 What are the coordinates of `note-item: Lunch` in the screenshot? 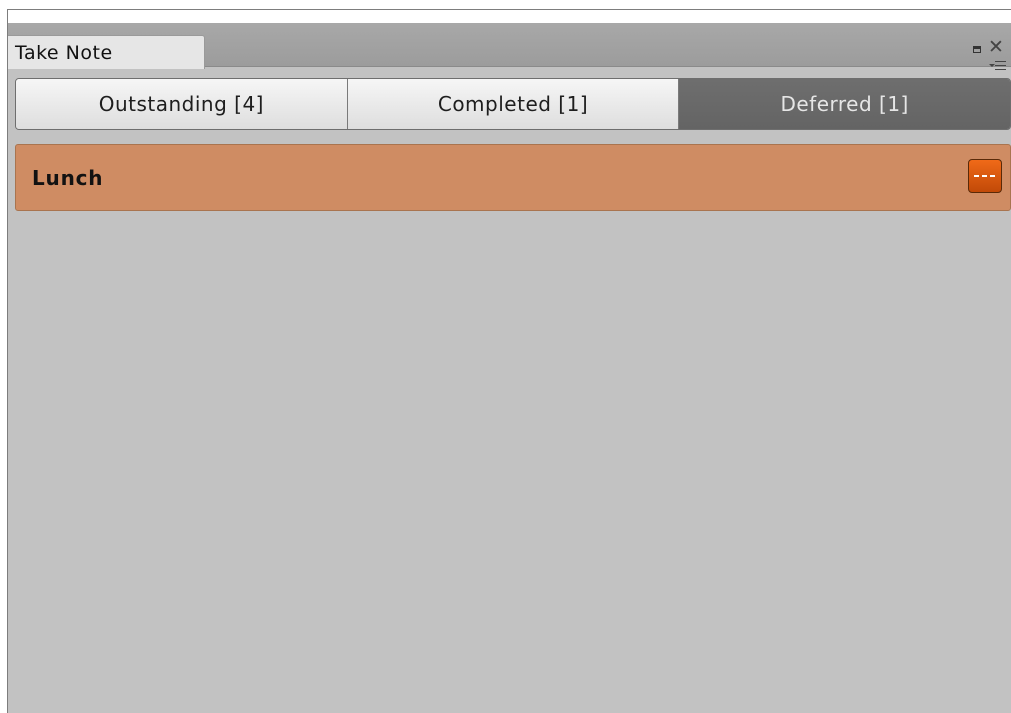 It's located at (513, 177).